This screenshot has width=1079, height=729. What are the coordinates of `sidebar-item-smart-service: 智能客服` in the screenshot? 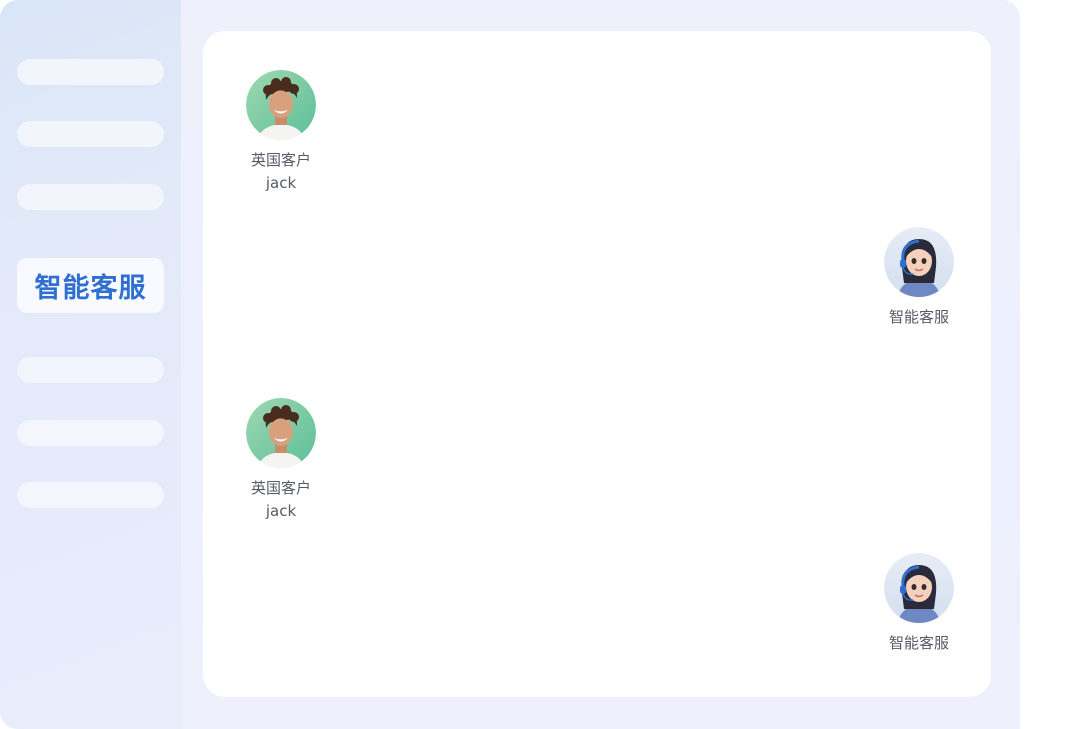 It's located at (90, 285).